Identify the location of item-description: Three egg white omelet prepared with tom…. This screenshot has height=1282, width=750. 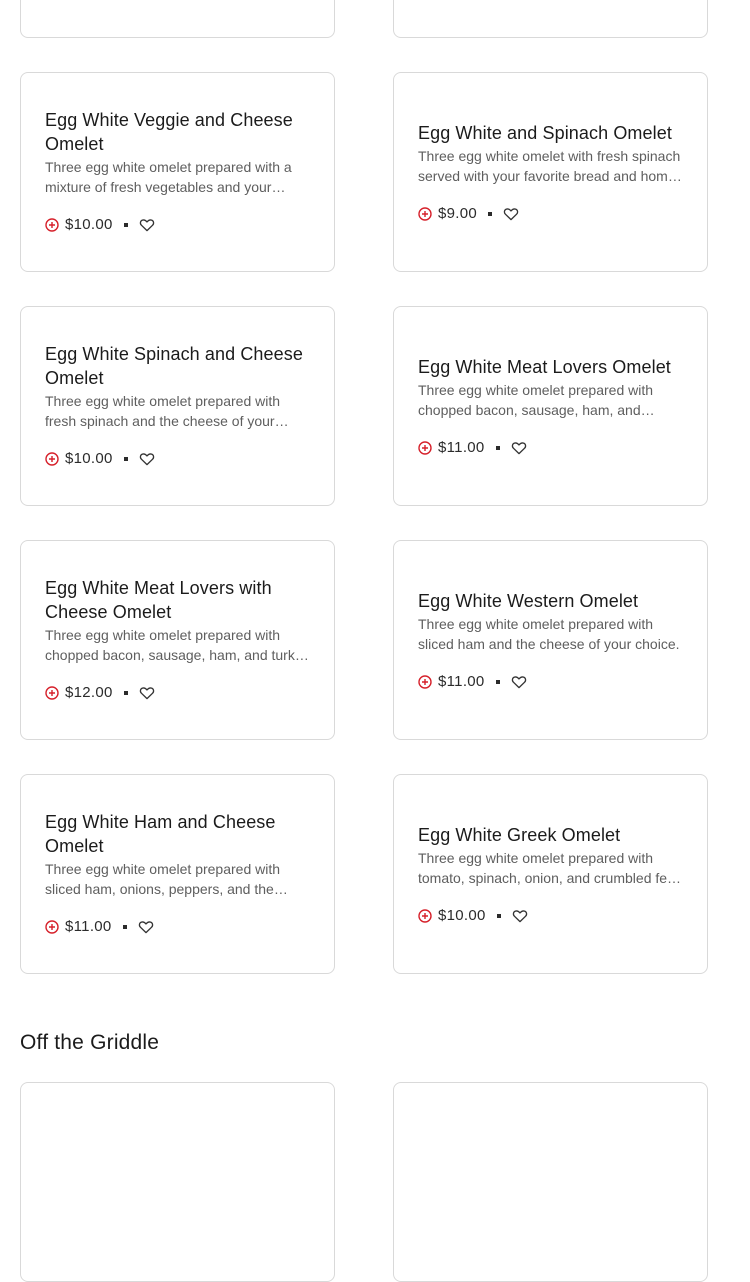
(548, 867).